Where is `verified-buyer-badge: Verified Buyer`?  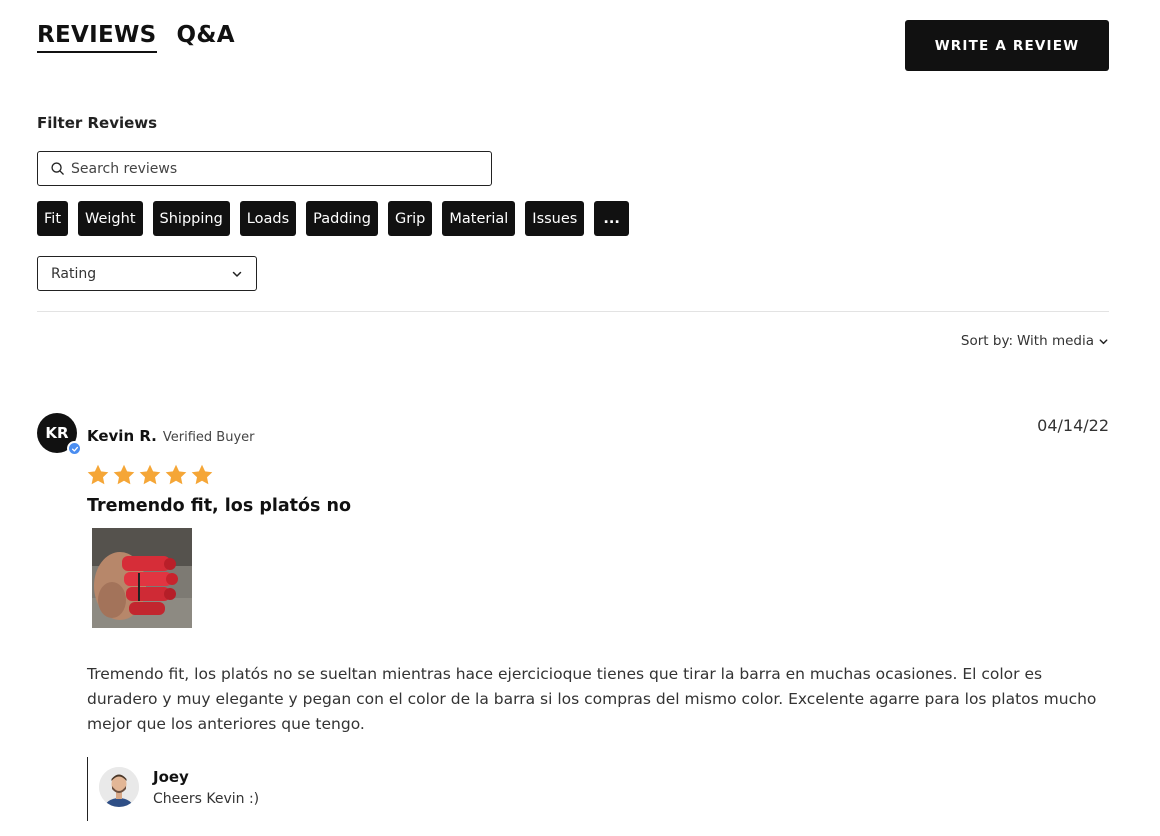 verified-buyer-badge: Verified Buyer is located at coordinates (208, 437).